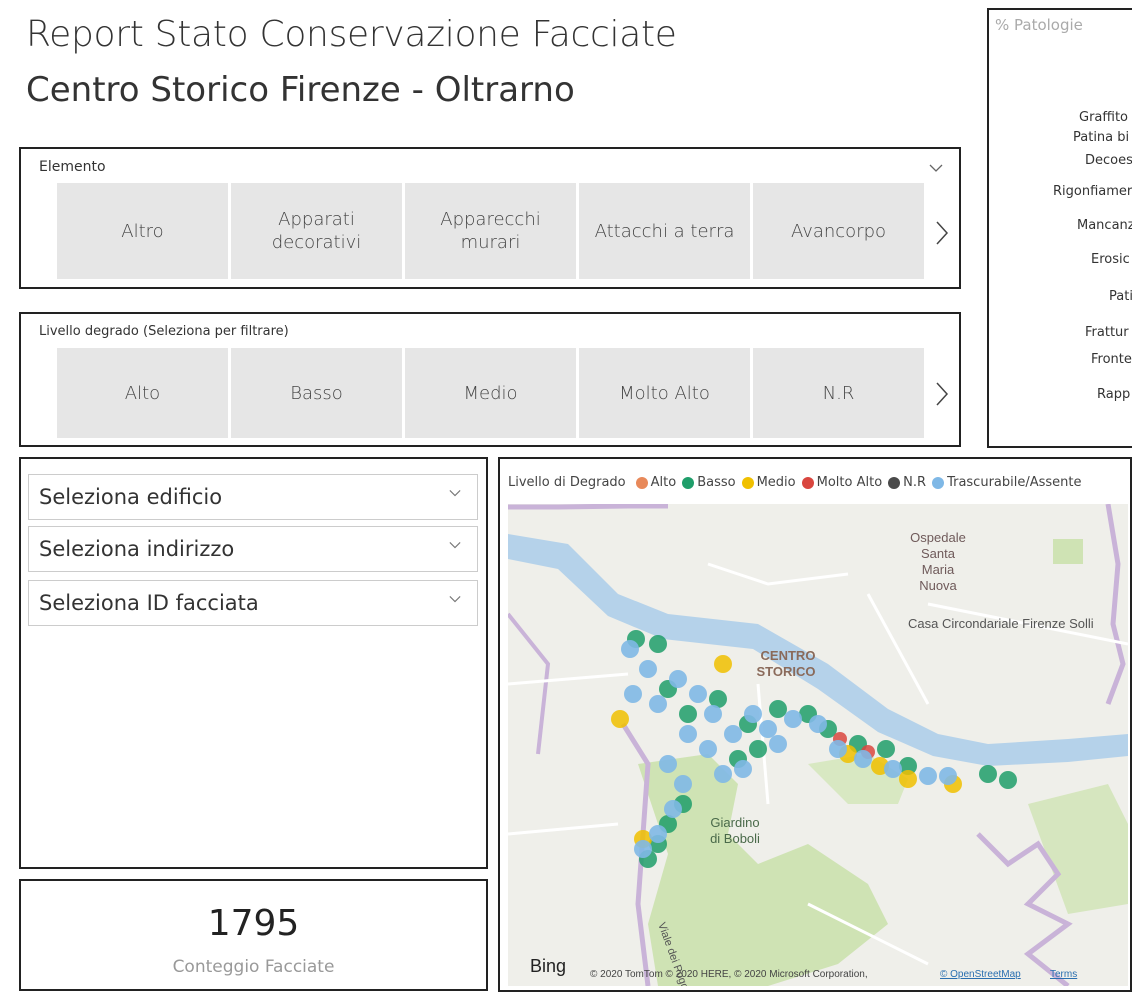  I want to click on tile-medio: Medio, so click(490, 393).